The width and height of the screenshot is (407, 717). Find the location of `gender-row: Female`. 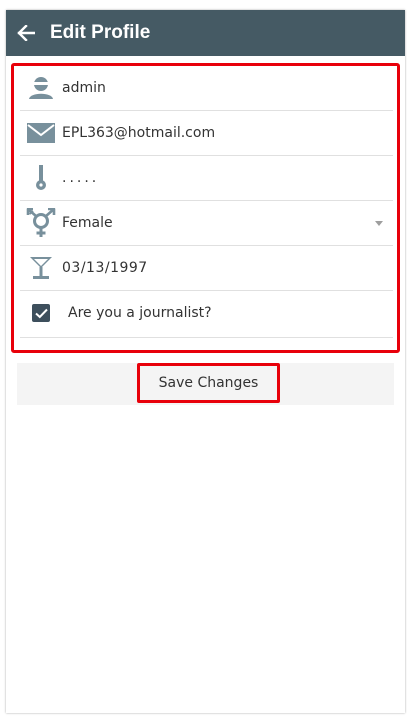

gender-row: Female is located at coordinates (206, 223).